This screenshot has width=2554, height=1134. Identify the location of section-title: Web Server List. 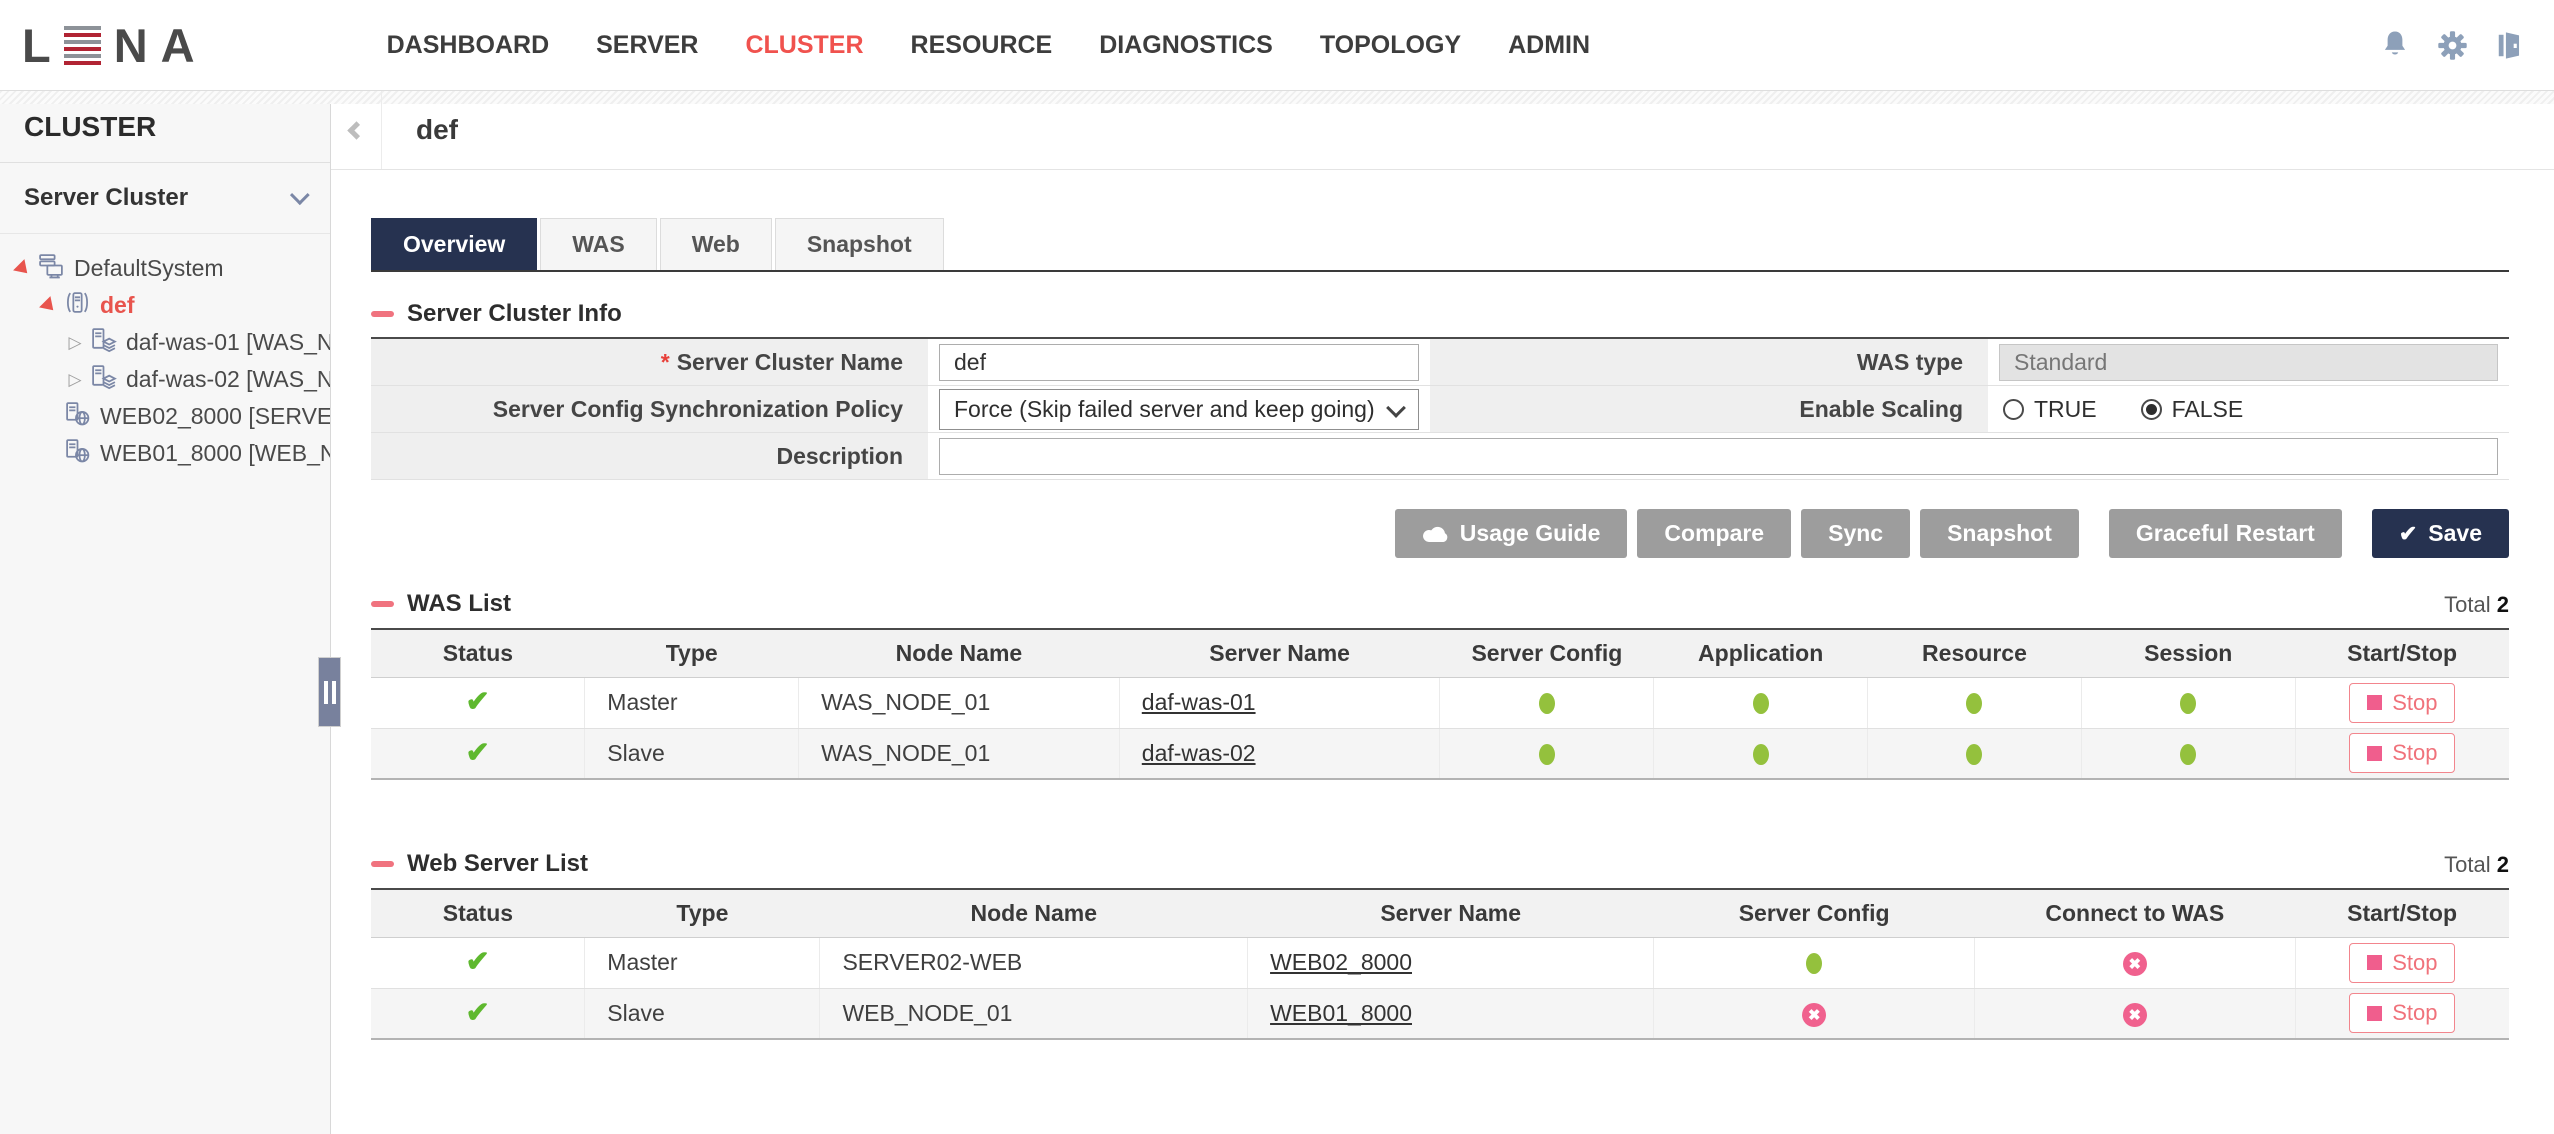
(497, 863).